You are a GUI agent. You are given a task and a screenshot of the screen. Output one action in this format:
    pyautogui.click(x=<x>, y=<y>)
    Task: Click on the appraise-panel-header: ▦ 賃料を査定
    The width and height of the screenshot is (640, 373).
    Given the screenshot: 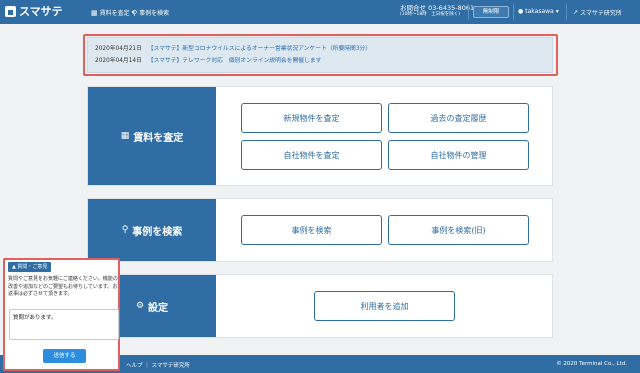 What is the action you would take?
    pyautogui.click(x=152, y=136)
    